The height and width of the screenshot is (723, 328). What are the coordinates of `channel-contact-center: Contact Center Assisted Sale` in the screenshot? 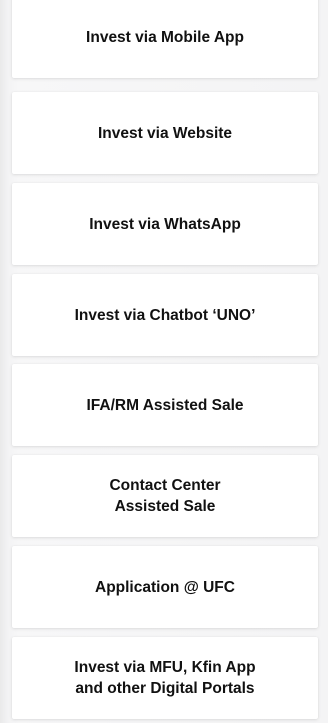 It's located at (165, 496).